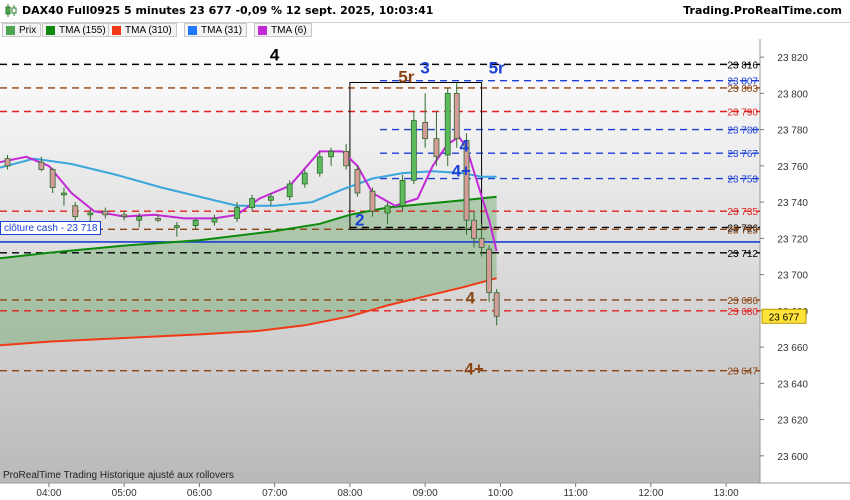 The image size is (850, 500). What do you see at coordinates (274, 493) in the screenshot?
I see `x-tick-label: 07:00` at bounding box center [274, 493].